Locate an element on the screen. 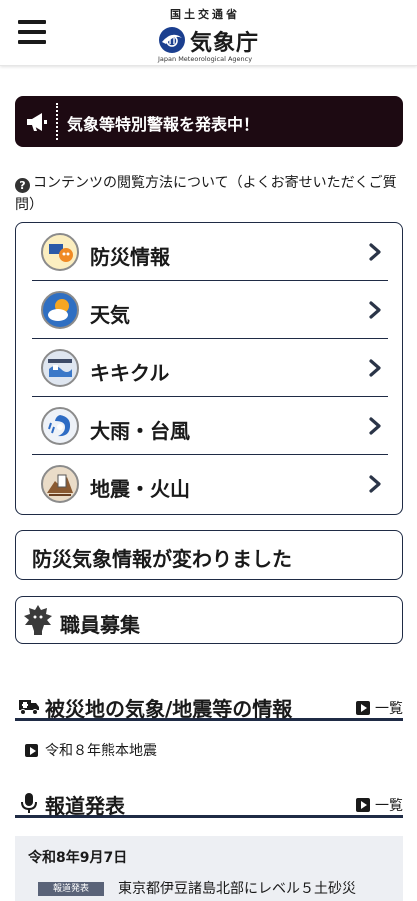 The height and width of the screenshot is (901, 417). menu-item-label: 防災情報 is located at coordinates (130, 257).